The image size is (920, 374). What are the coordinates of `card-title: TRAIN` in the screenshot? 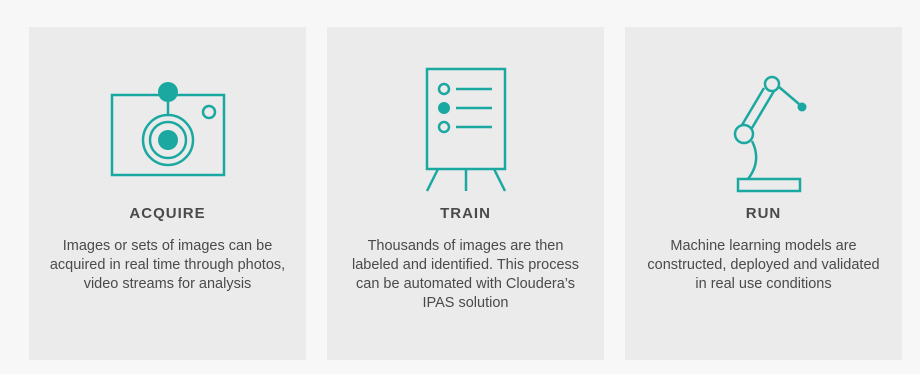 It's located at (465, 213).